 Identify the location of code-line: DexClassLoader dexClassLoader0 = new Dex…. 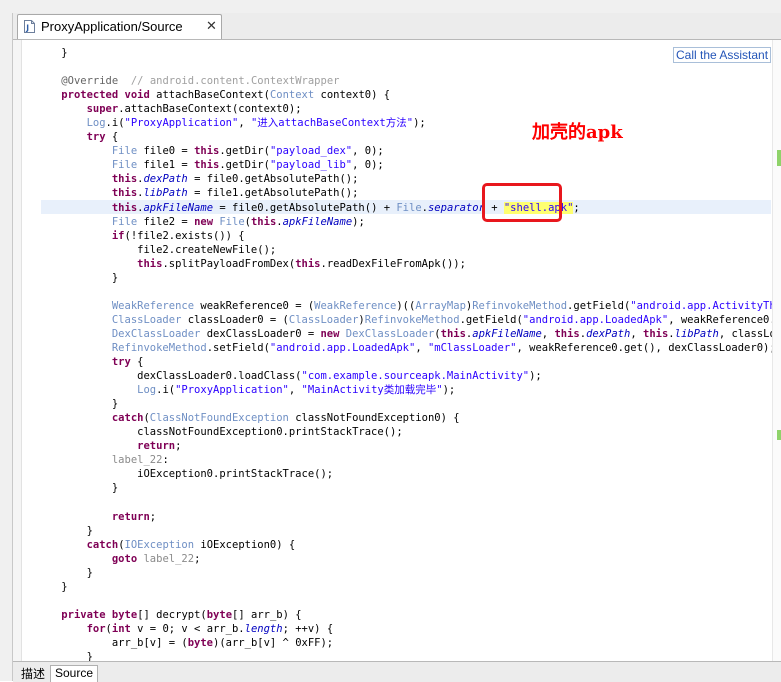
(446, 333).